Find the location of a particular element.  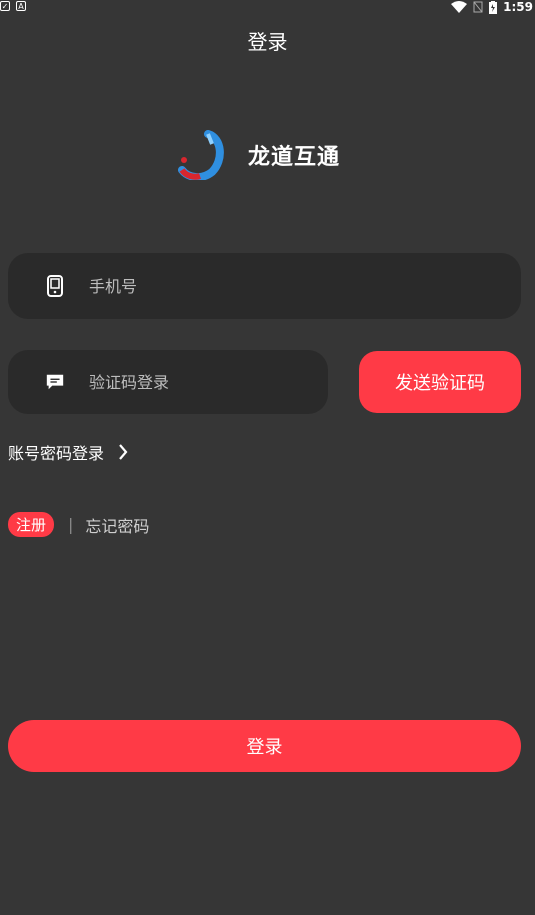

send-code-button: 发送验证码 is located at coordinates (440, 382).